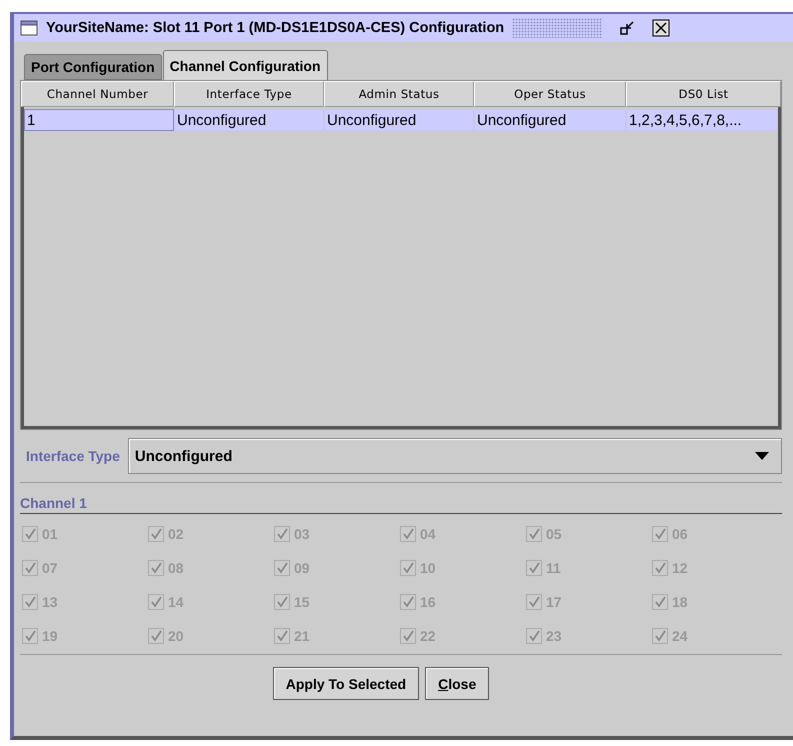 Image resolution: width=793 pixels, height=746 pixels. Describe the element at coordinates (661, 28) in the screenshot. I see `close-icon` at that location.